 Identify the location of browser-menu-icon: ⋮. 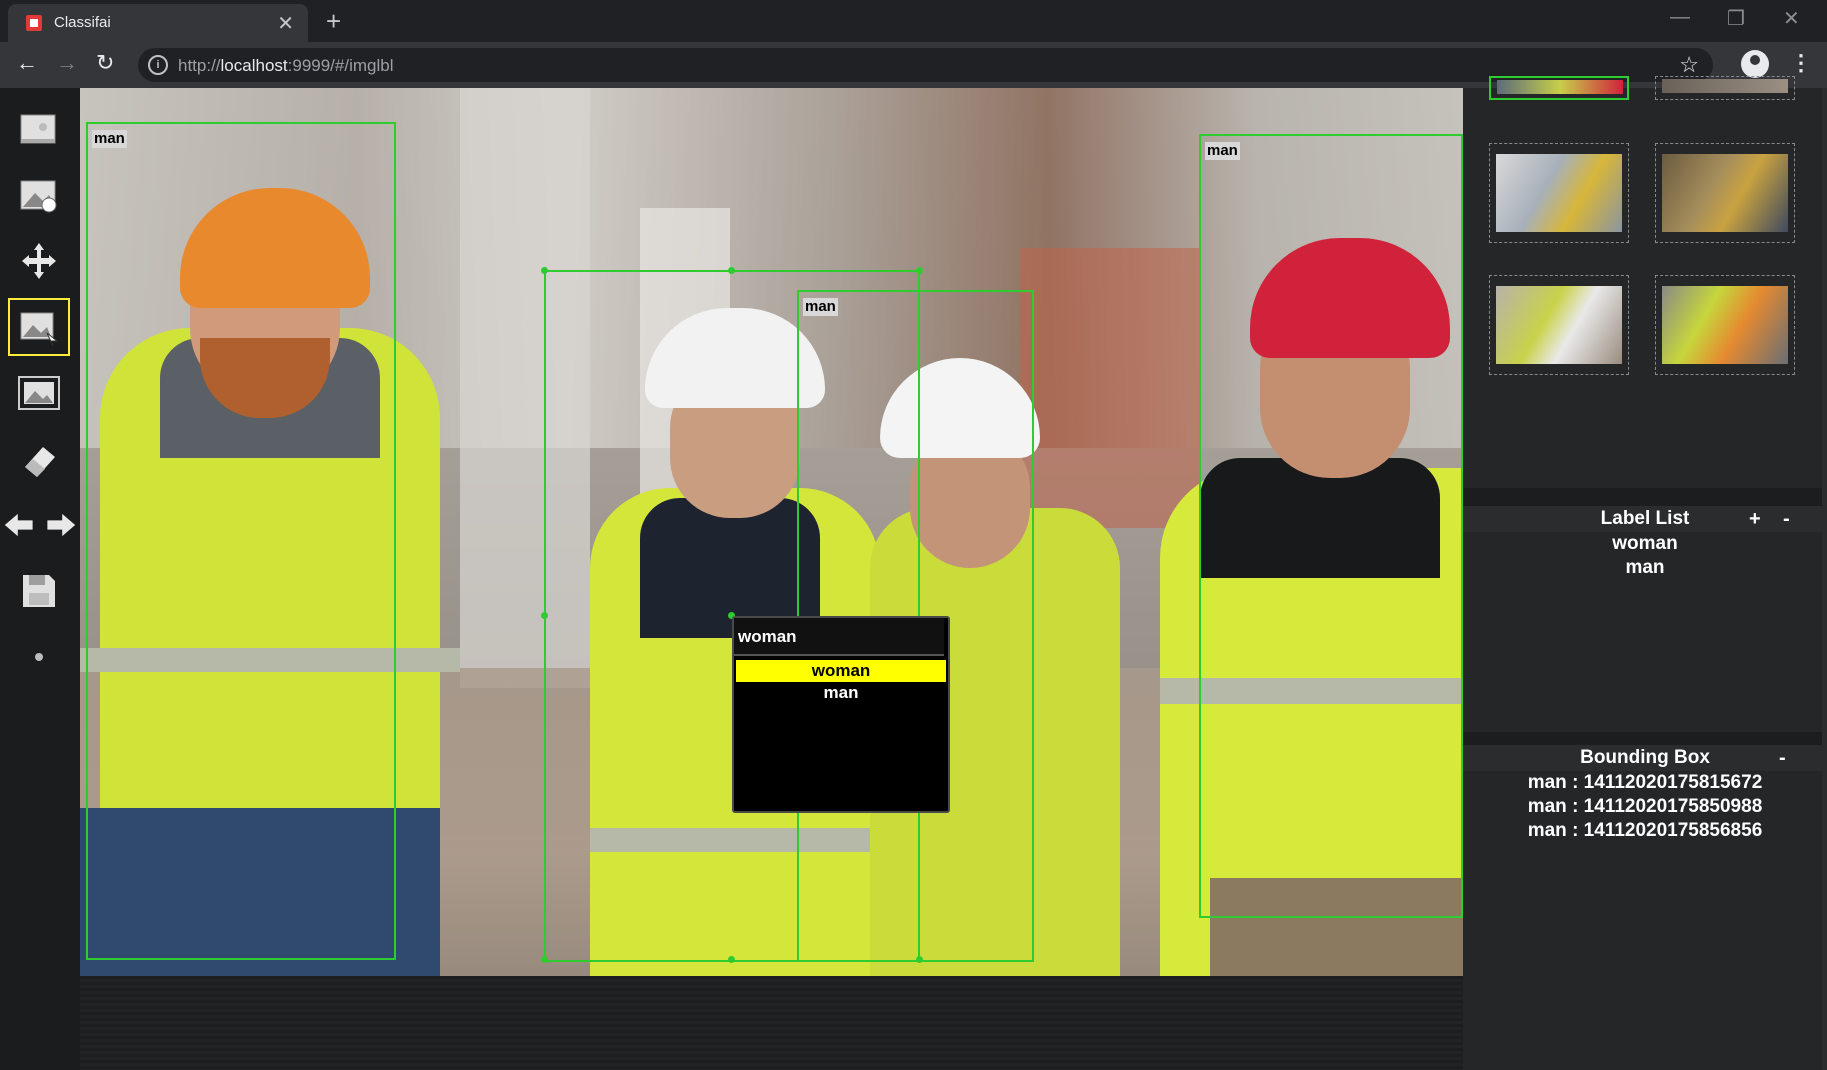
(1801, 63).